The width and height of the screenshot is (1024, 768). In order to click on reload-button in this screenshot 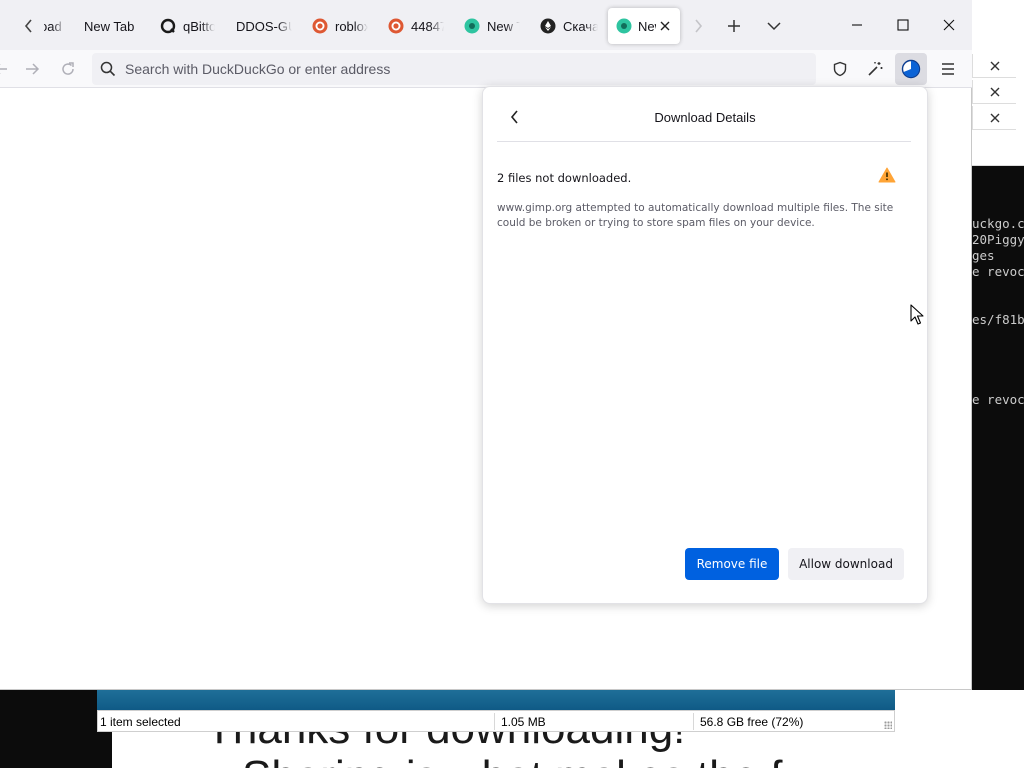, I will do `click(68, 69)`.